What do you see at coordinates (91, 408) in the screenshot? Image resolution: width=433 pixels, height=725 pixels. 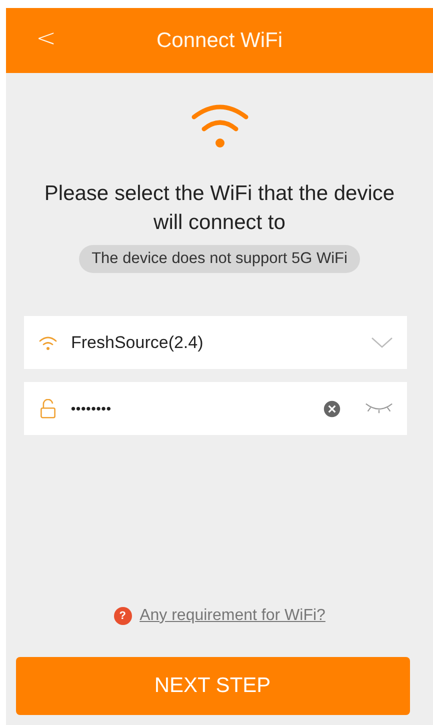 I see `password-value: ••••••••` at bounding box center [91, 408].